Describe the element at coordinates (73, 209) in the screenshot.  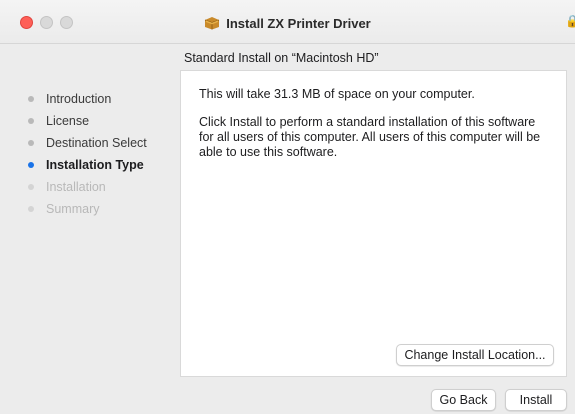
I see `step-label: Summary` at that location.